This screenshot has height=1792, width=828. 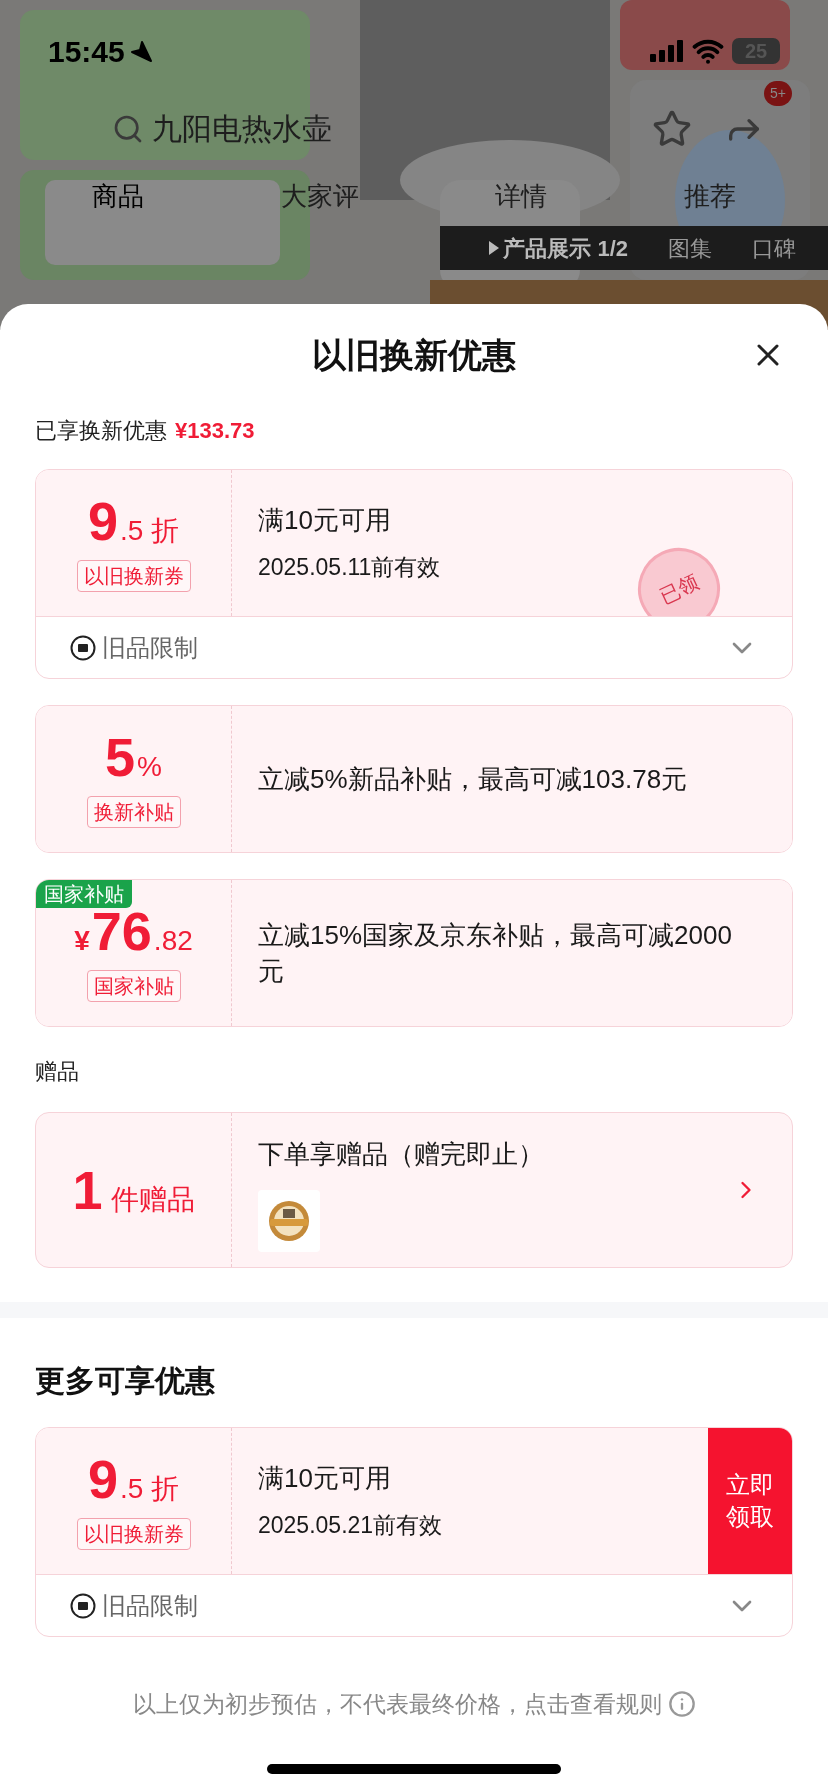 I want to click on gift-count: 1, so click(x=87, y=1190).